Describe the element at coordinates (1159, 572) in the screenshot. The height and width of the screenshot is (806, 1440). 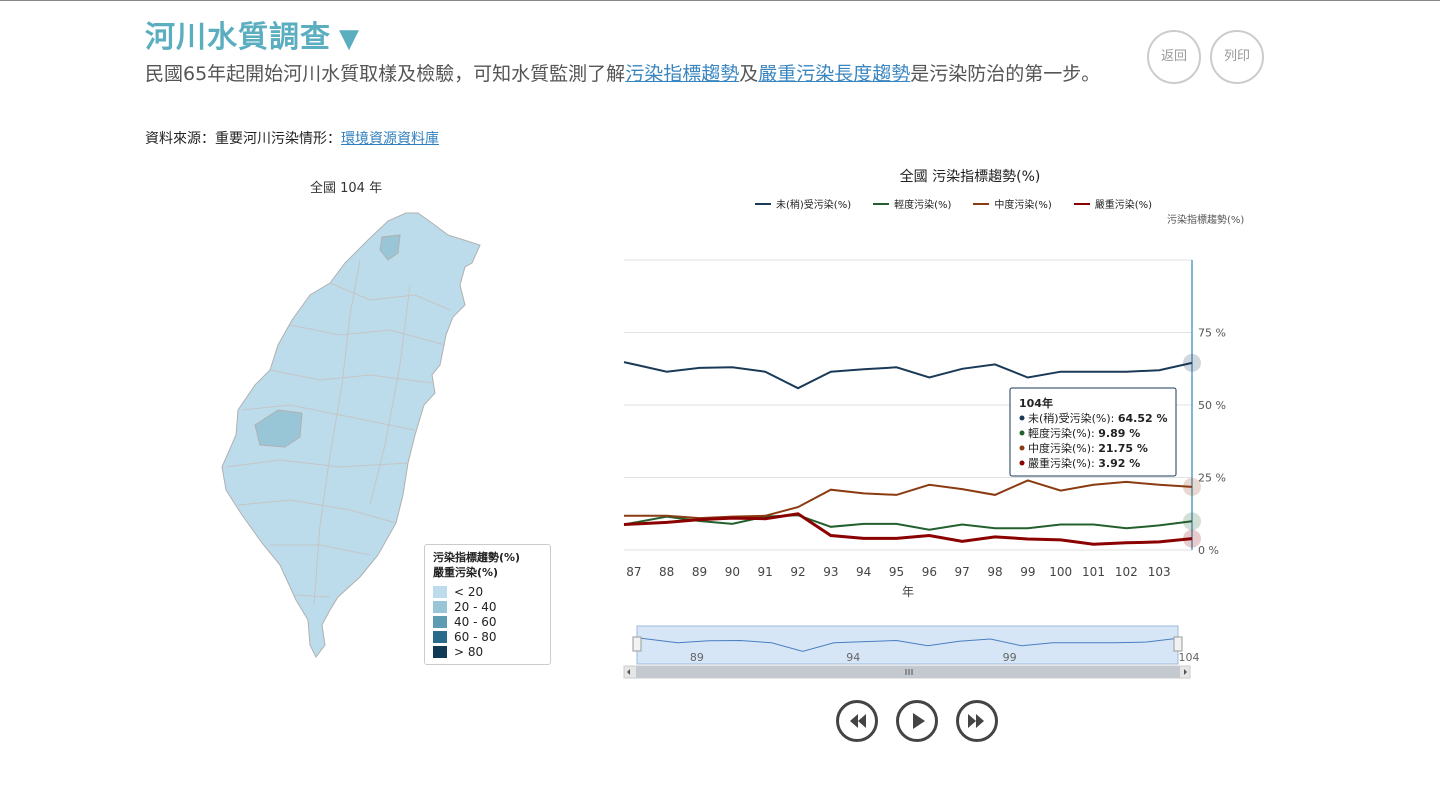
I see `x-tick-label: 103` at that location.